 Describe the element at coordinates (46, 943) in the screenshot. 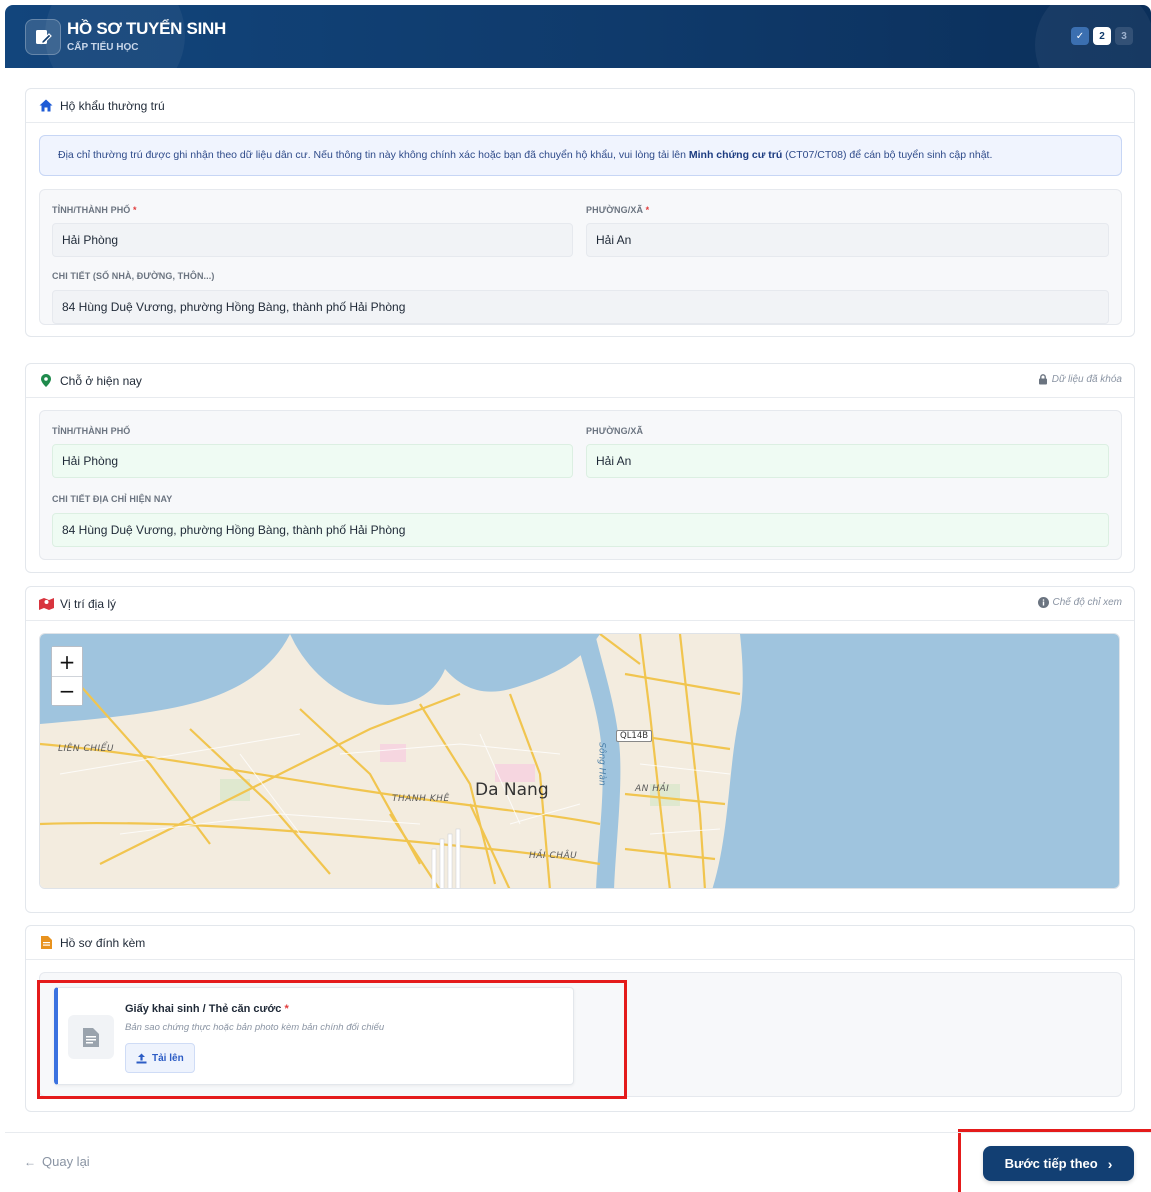

I see `file-icon` at that location.